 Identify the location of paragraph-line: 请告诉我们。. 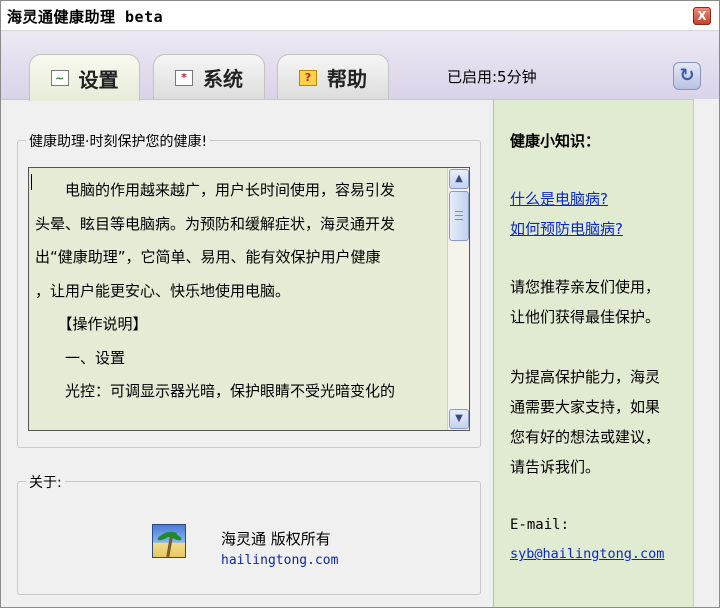
(555, 467).